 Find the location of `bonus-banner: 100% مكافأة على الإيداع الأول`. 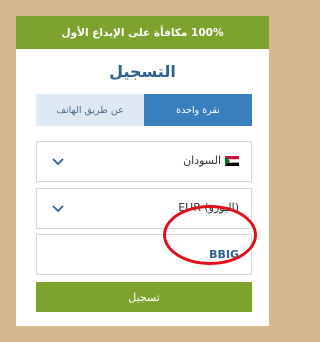

bonus-banner: 100% مكافأة على الإيداع الأول is located at coordinates (142, 32).